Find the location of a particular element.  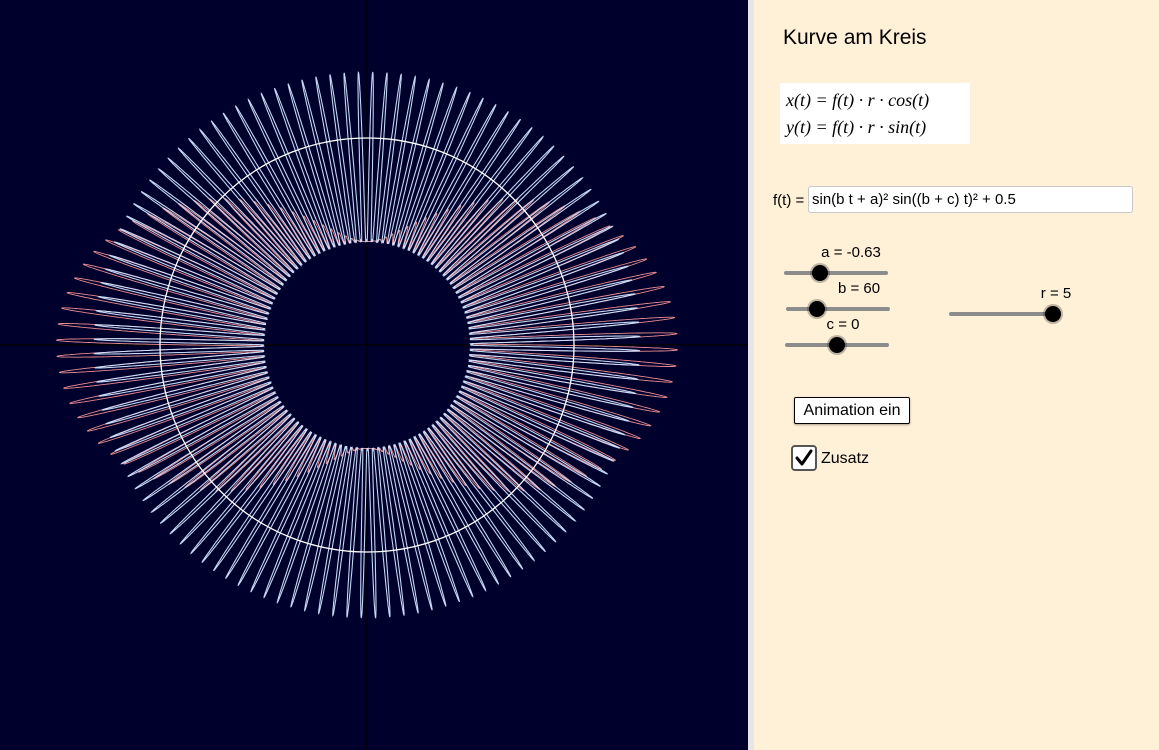

slider-c-label: c = 0 is located at coordinates (843, 324).